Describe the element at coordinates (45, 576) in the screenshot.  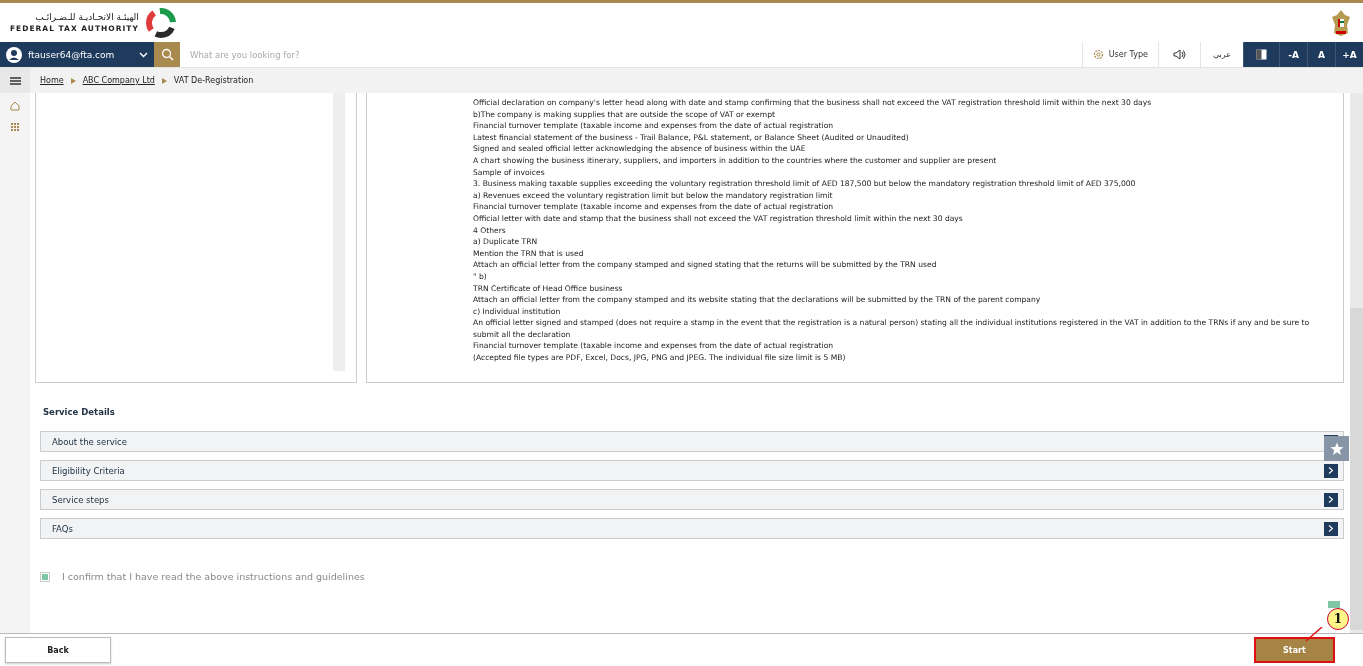
I see `confirm-checkbox` at that location.